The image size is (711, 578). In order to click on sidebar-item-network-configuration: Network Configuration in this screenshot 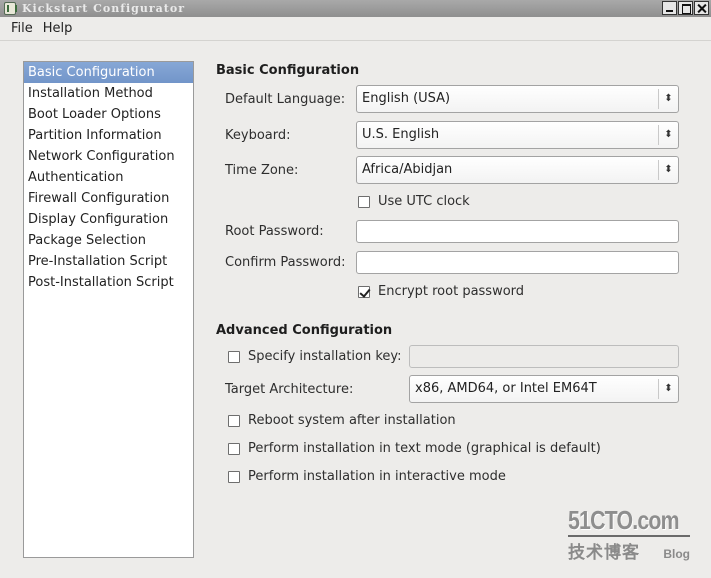, I will do `click(108, 156)`.